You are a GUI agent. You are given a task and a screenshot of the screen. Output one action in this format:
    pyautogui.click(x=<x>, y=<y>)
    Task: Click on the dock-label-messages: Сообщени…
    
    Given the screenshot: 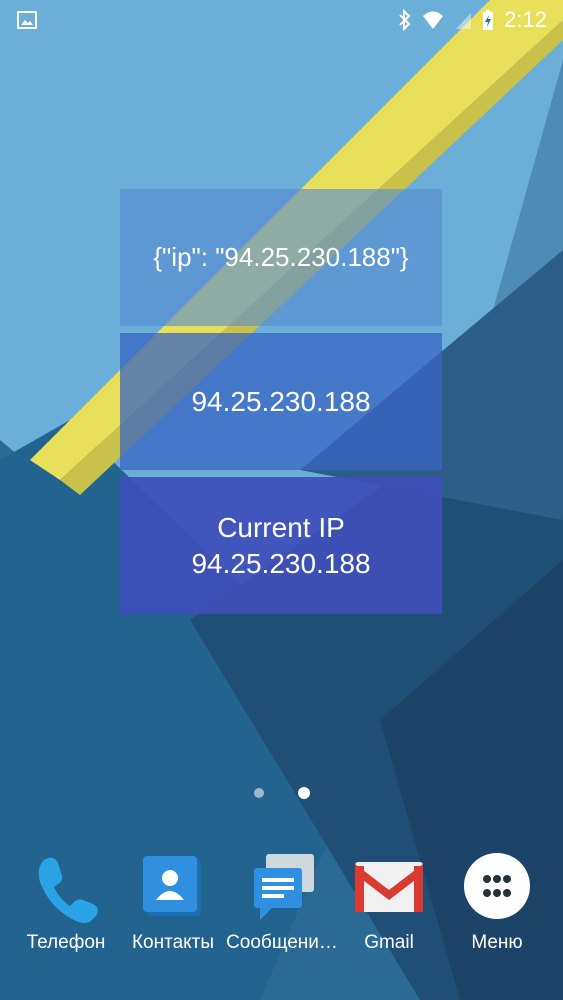 What is the action you would take?
    pyautogui.click(x=282, y=942)
    